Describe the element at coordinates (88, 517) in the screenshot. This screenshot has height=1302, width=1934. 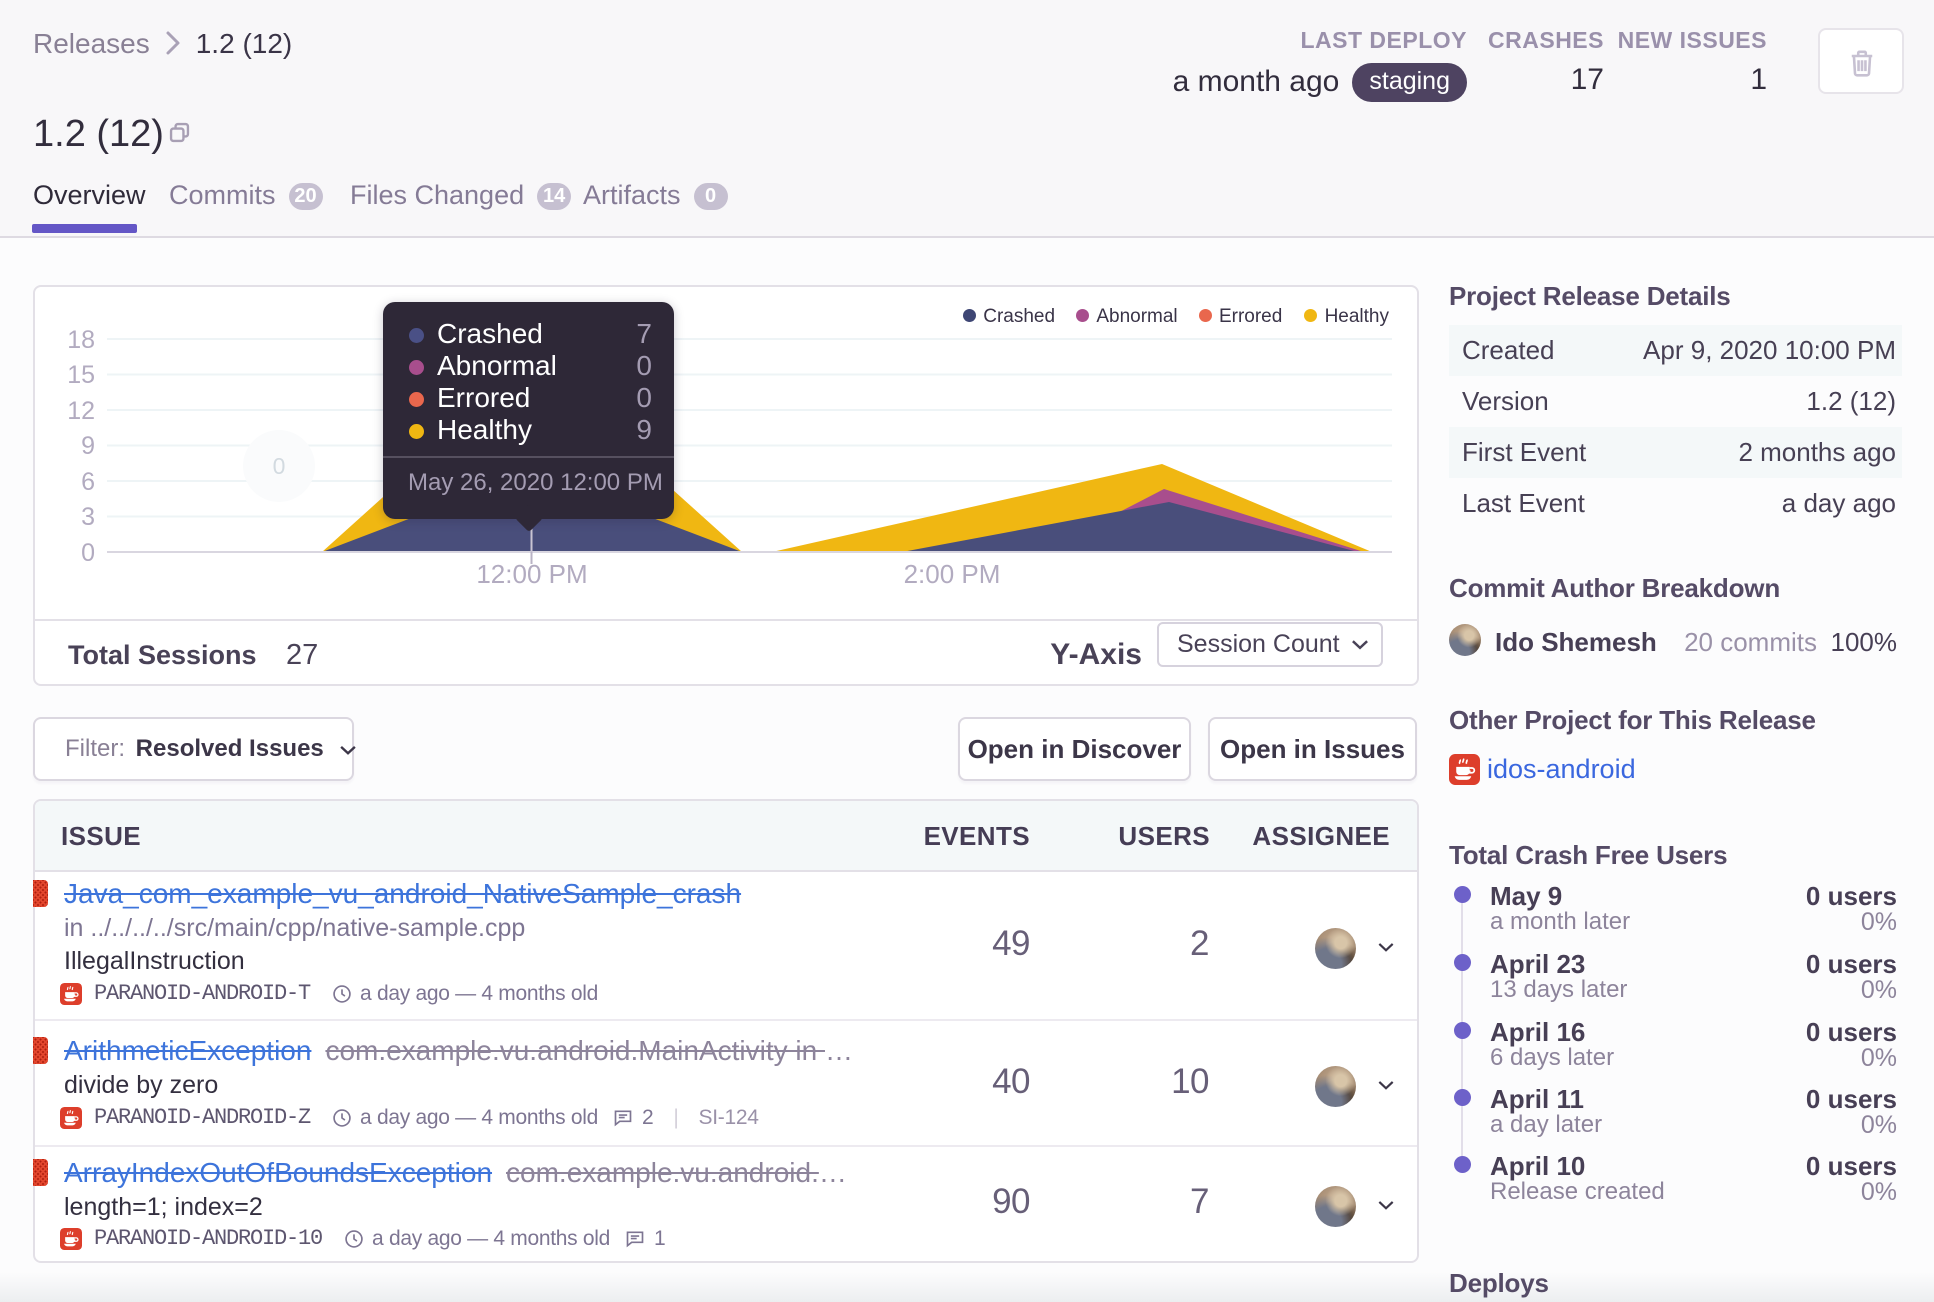
I see `svg-text: 3` at that location.